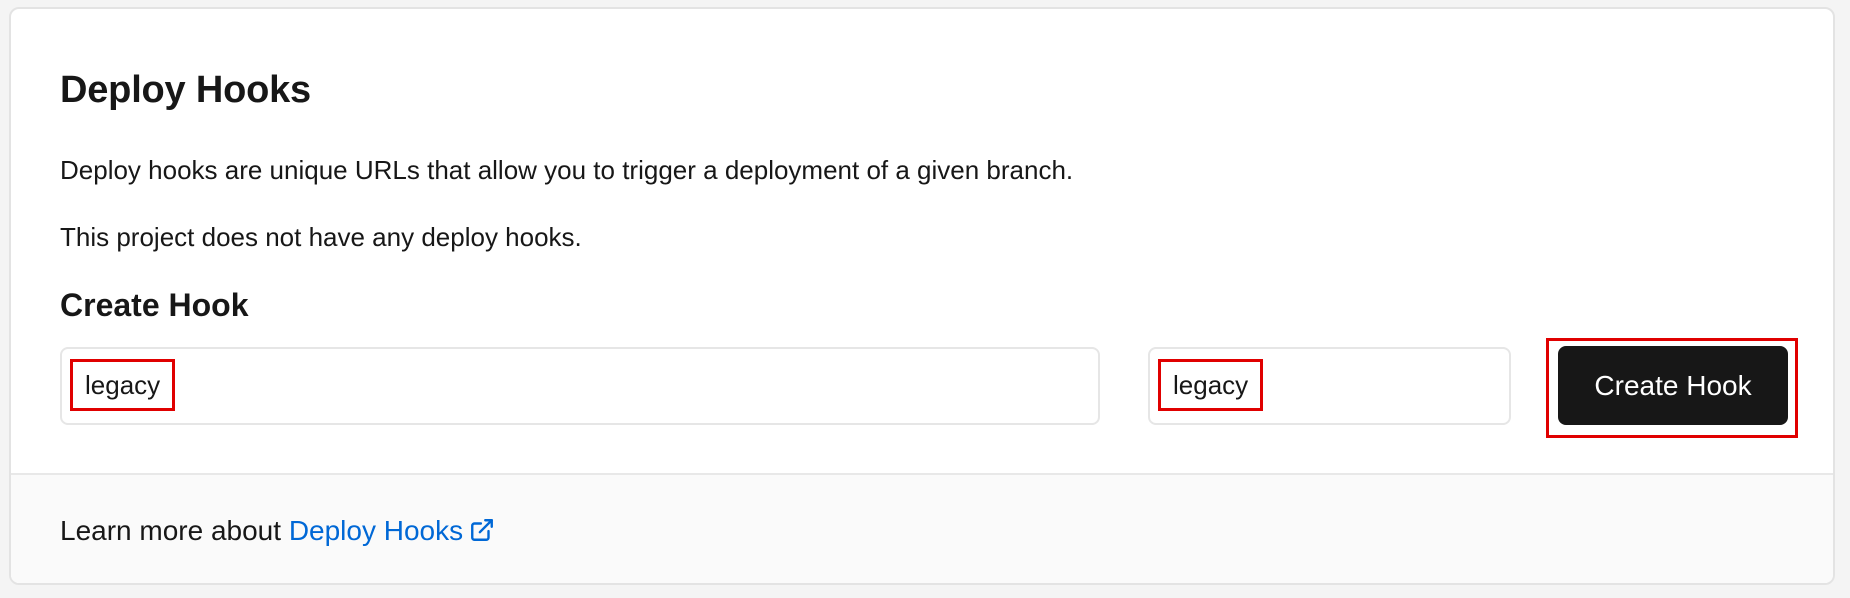 This screenshot has height=598, width=1850. I want to click on deploy-hooks-link-label: Deploy Hooks, so click(376, 530).